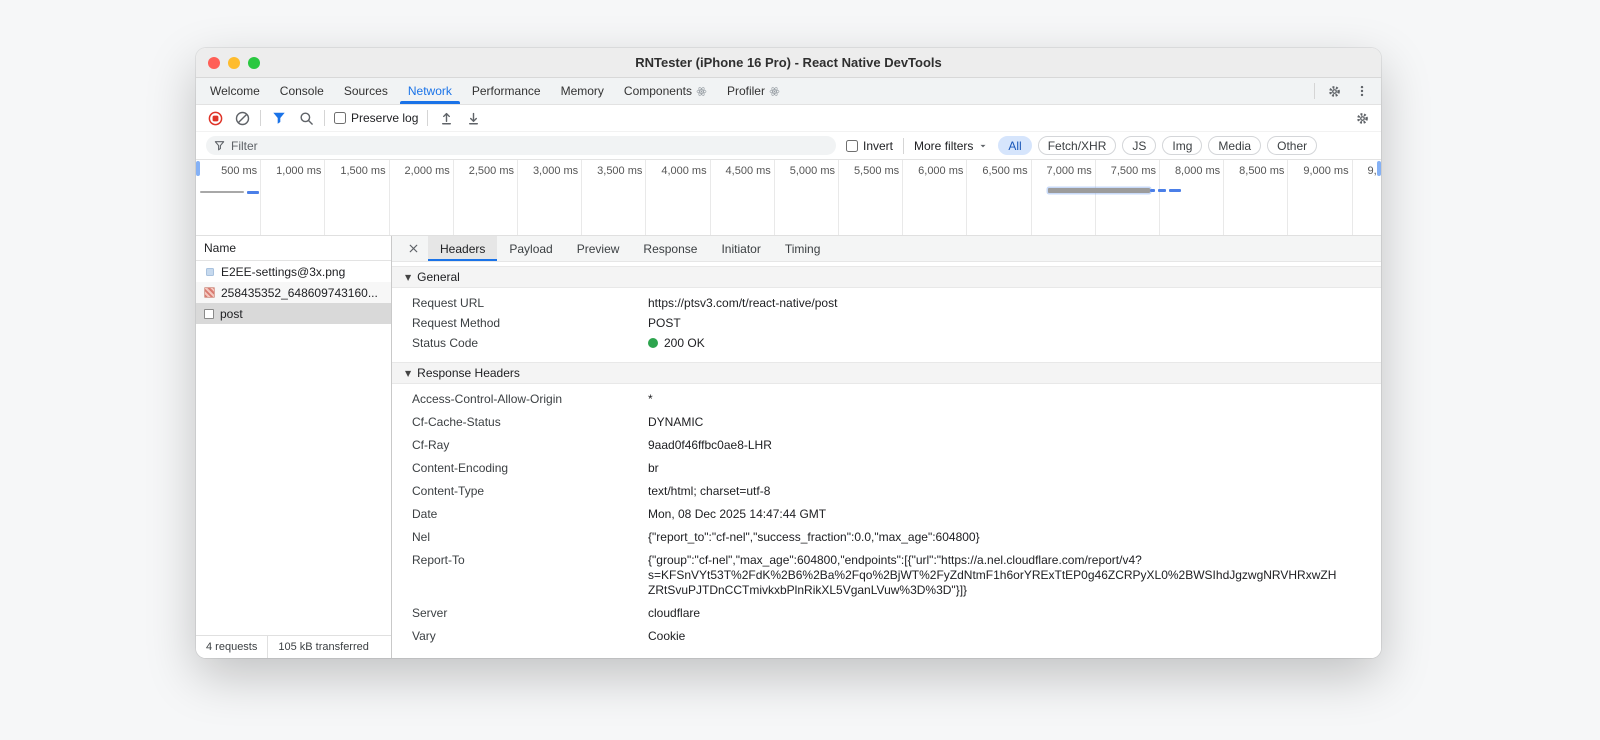 The height and width of the screenshot is (740, 1600). I want to click on zoom-window-button, so click(254, 62).